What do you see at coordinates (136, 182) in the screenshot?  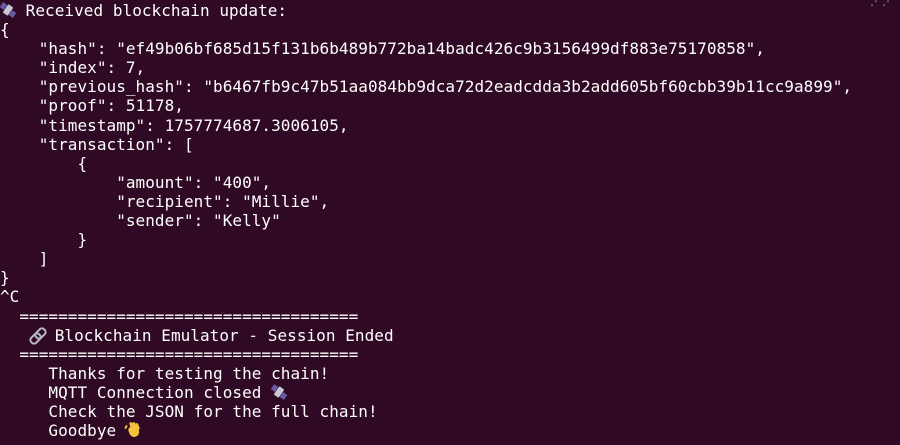 I see `json-line: "amount": "400",` at bounding box center [136, 182].